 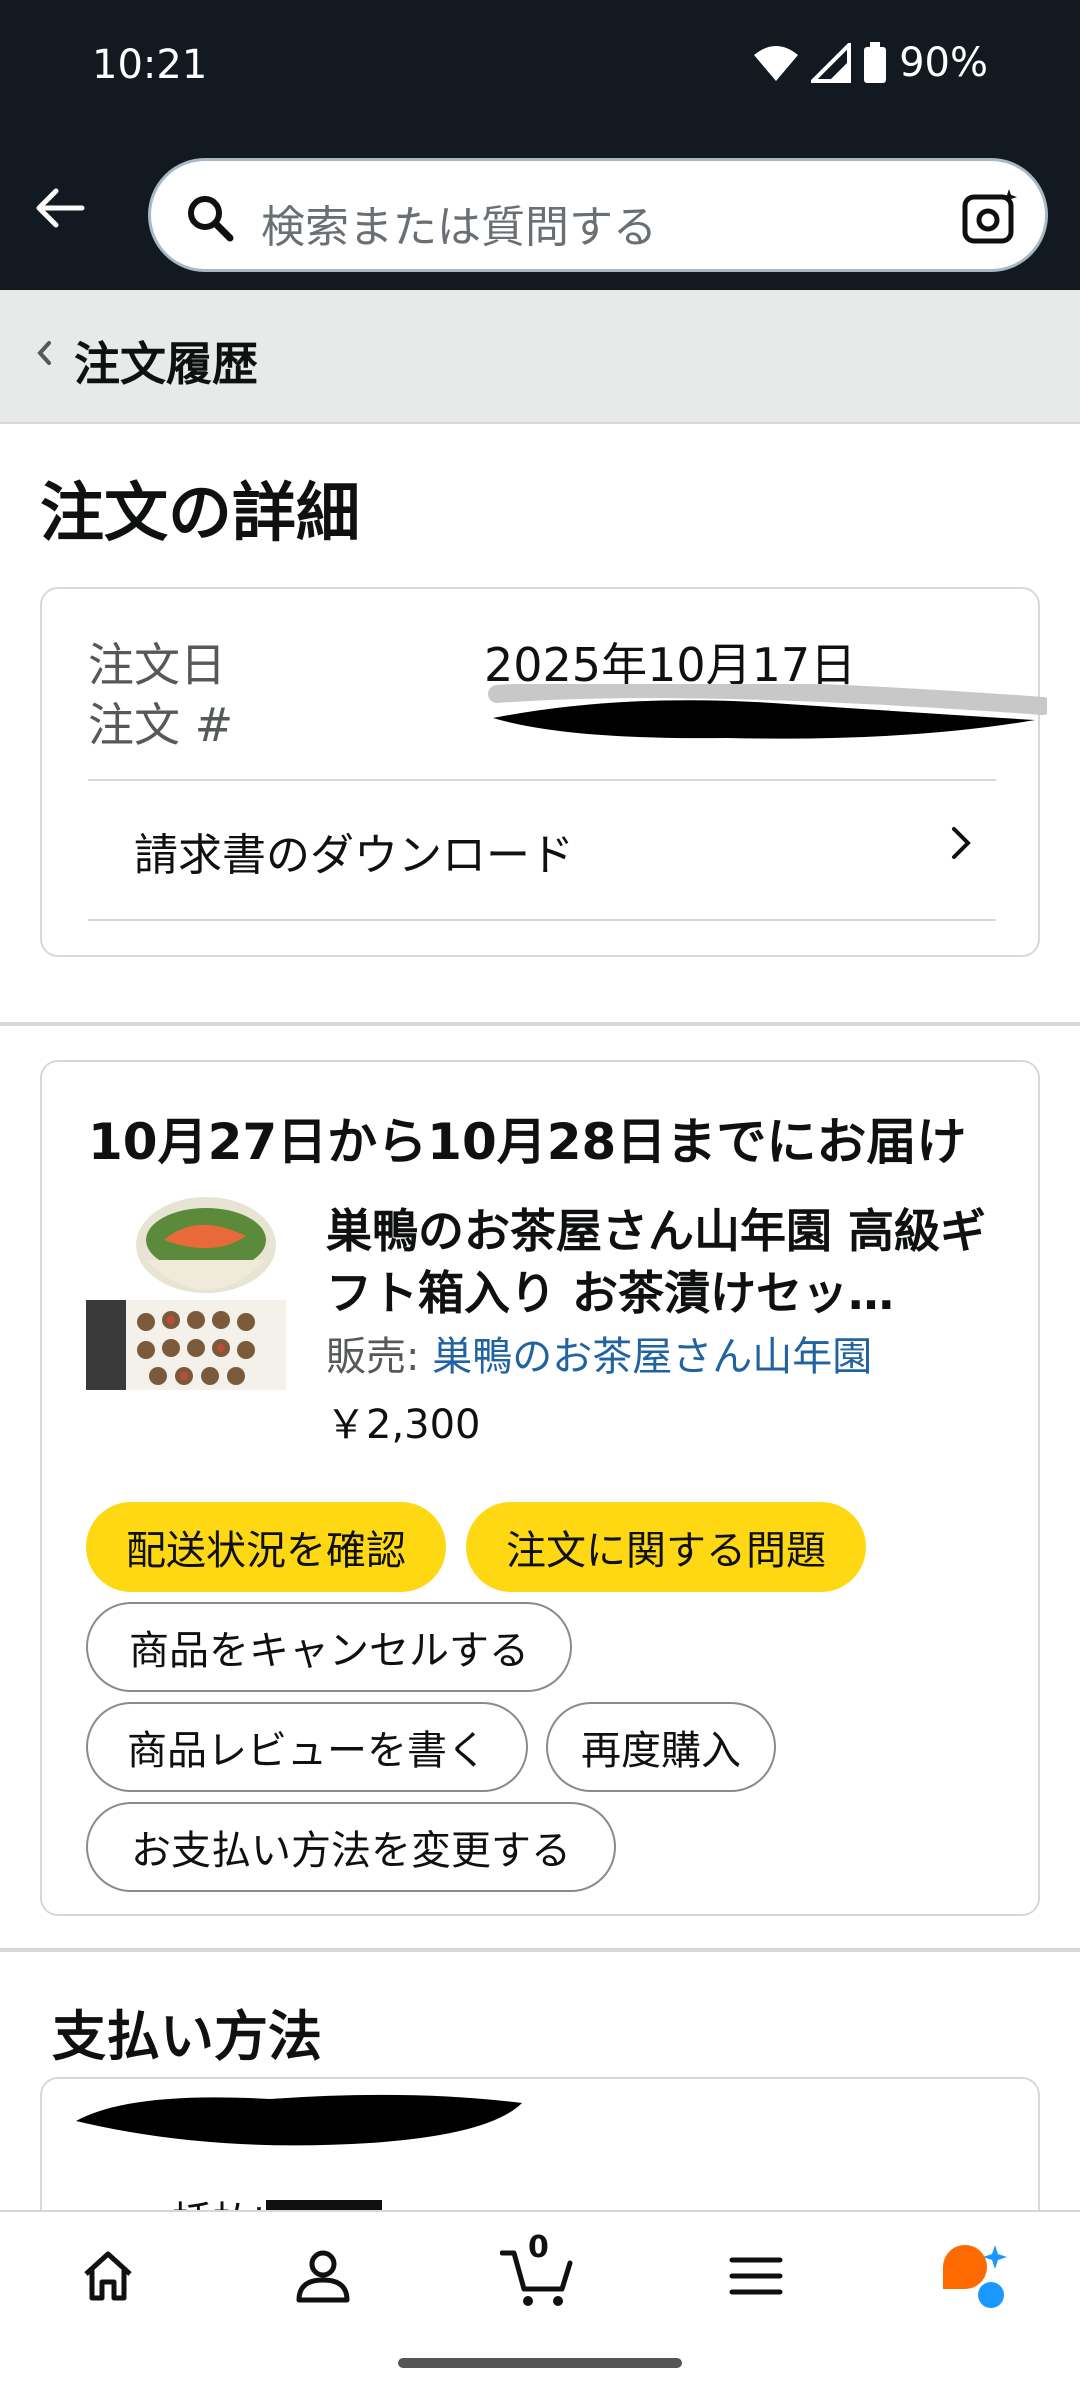 What do you see at coordinates (540, 357) in the screenshot?
I see `breadcrumb: 注文履歴` at bounding box center [540, 357].